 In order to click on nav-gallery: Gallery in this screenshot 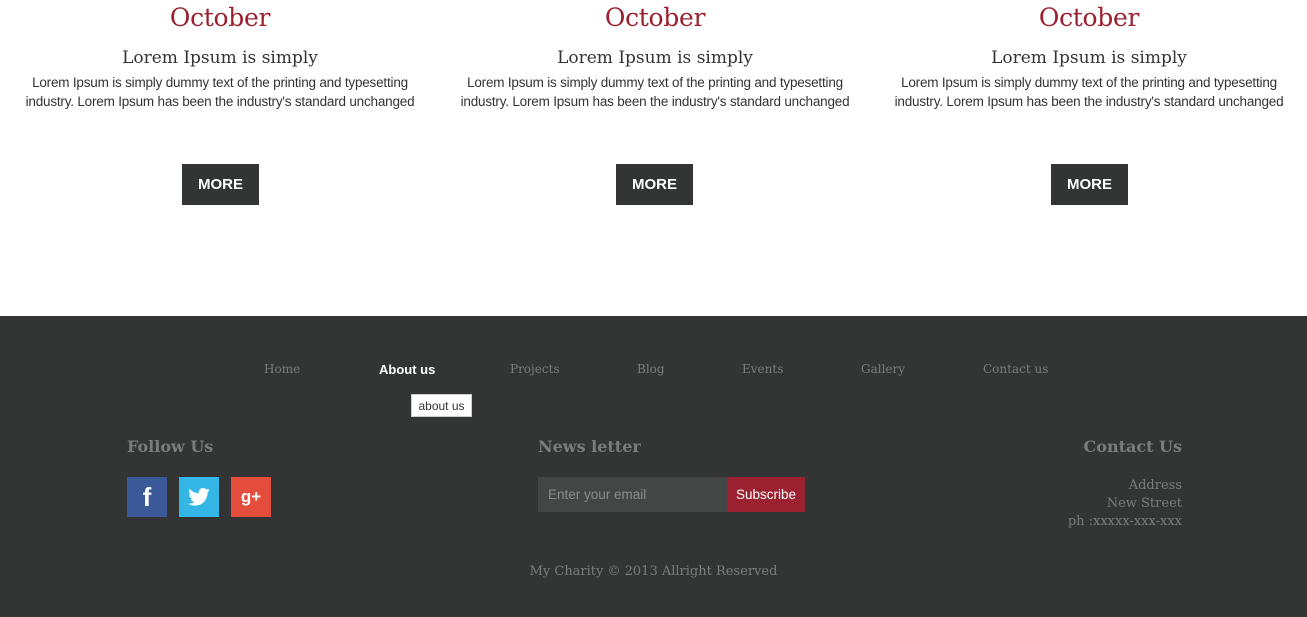, I will do `click(883, 369)`.